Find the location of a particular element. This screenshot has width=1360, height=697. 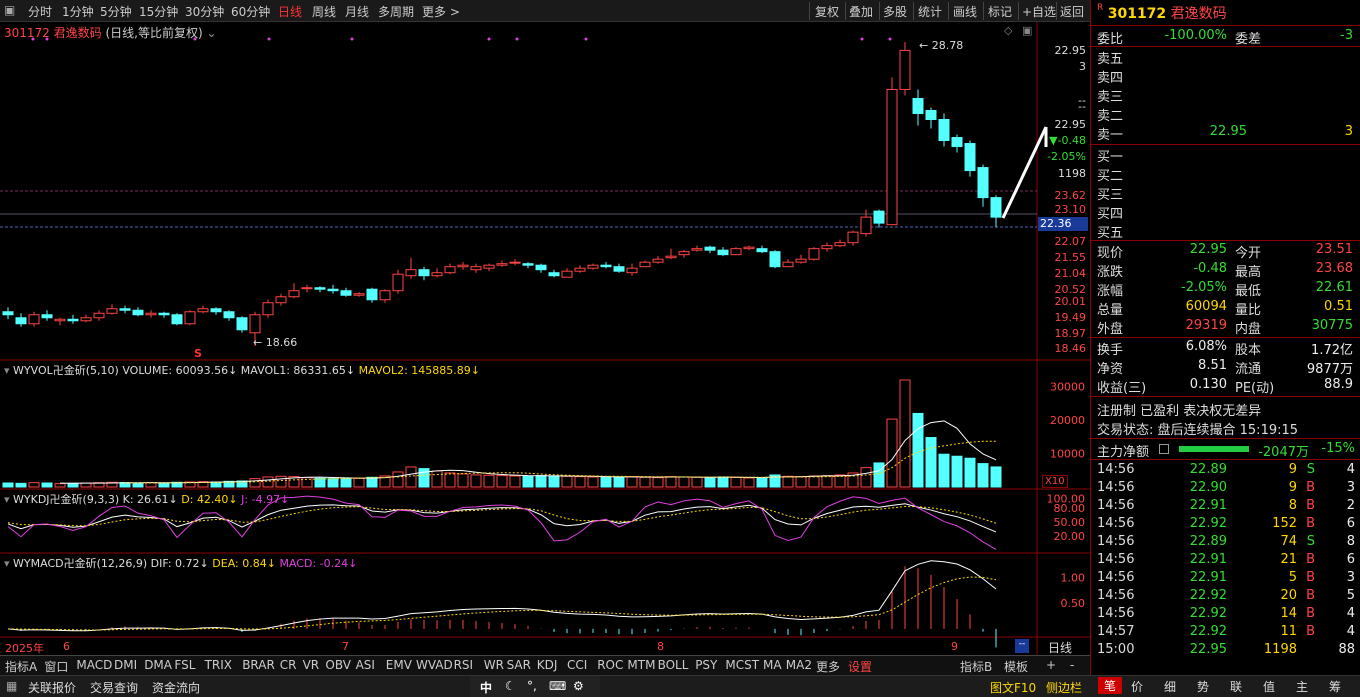

chinese-input-icon: 中 is located at coordinates (486, 687).